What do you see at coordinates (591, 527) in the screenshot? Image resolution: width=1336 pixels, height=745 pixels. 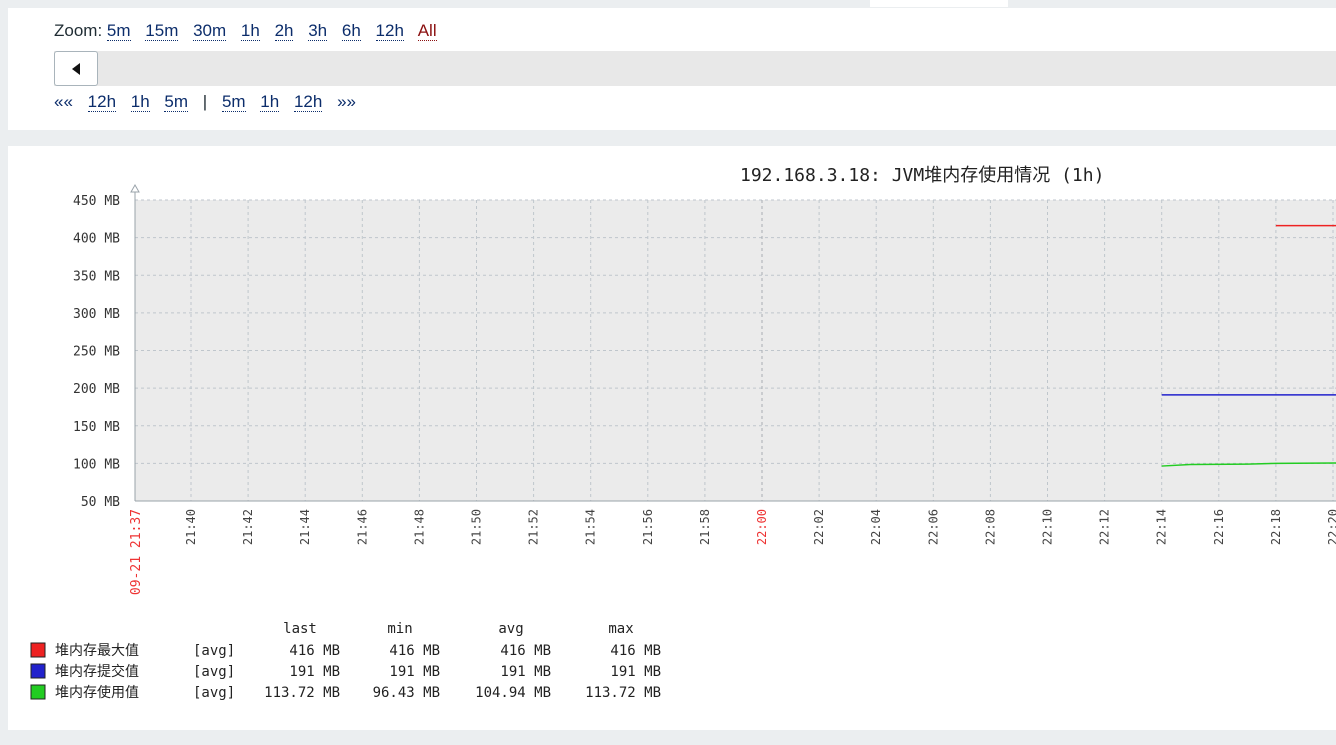 I see `x-tick-label: 21:54` at bounding box center [591, 527].